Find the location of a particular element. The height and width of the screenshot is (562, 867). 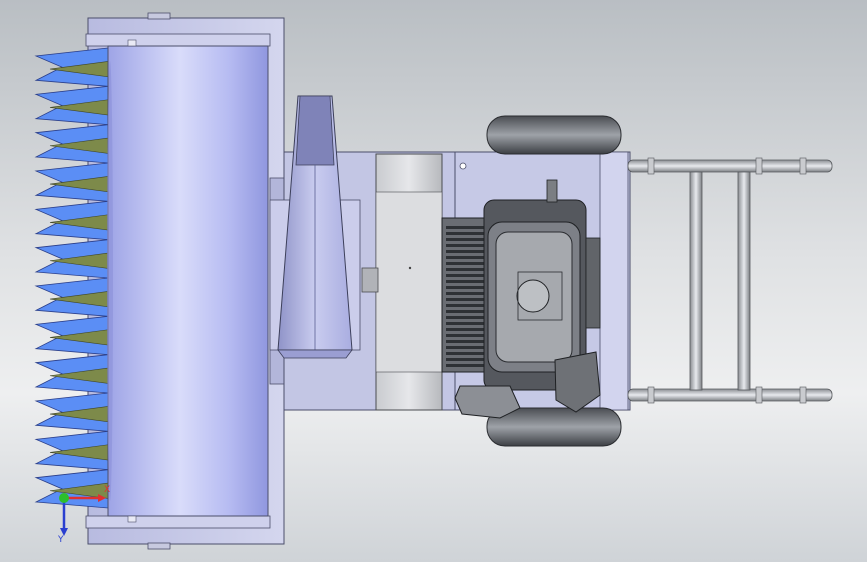

discharge-chute is located at coordinates (315, 227).